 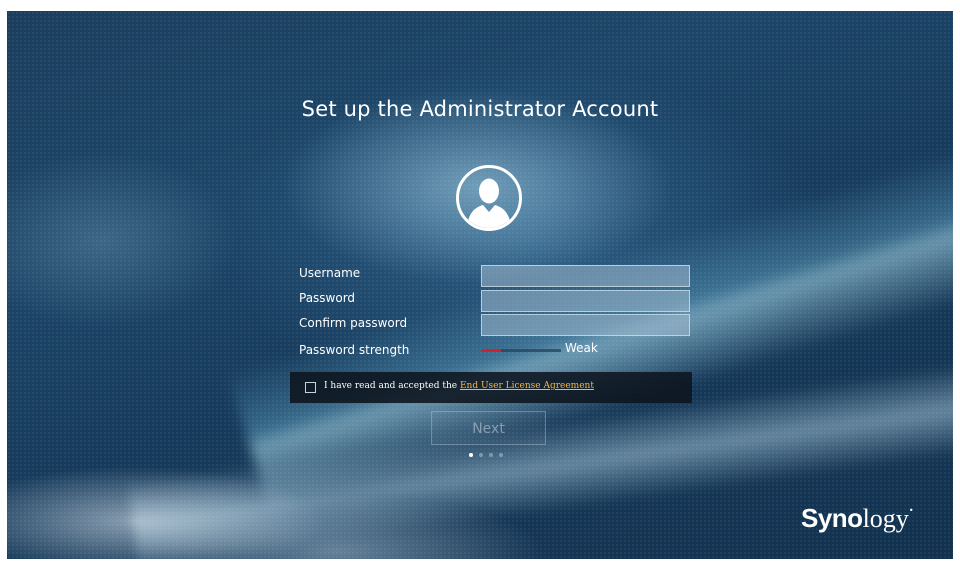 I want to click on password-strength-fill, so click(x=491, y=350).